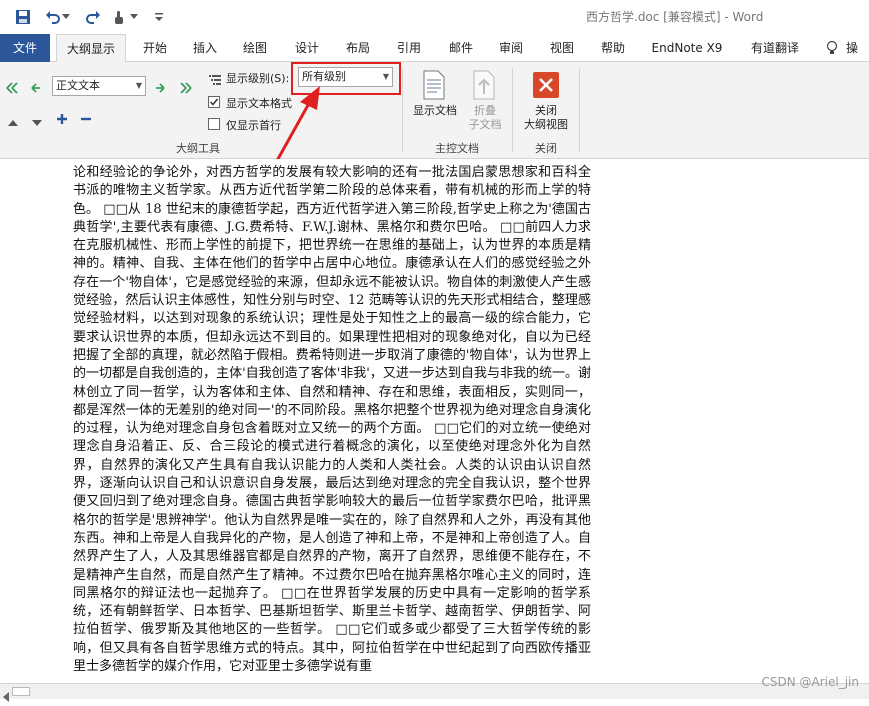 The image size is (869, 706). What do you see at coordinates (485, 110) in the screenshot?
I see `collapse-label-line1: 折叠` at bounding box center [485, 110].